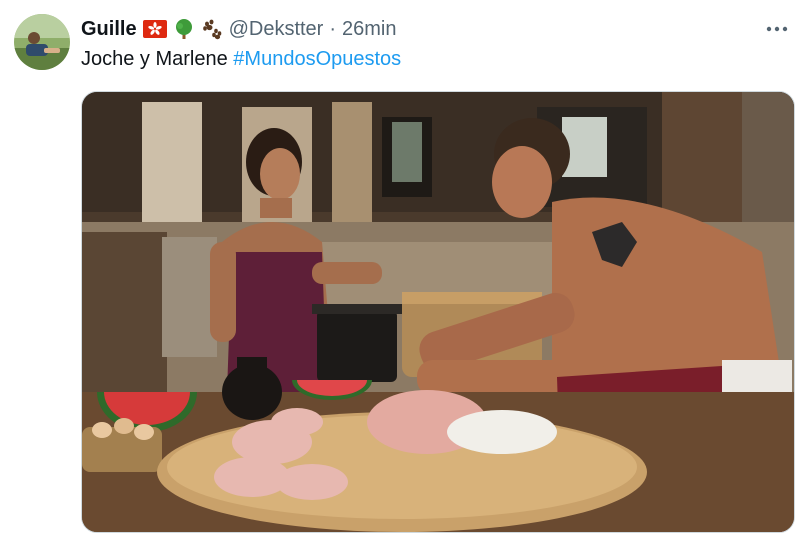 This screenshot has width=800, height=533. I want to click on user-handle: @Dekstter, so click(276, 29).